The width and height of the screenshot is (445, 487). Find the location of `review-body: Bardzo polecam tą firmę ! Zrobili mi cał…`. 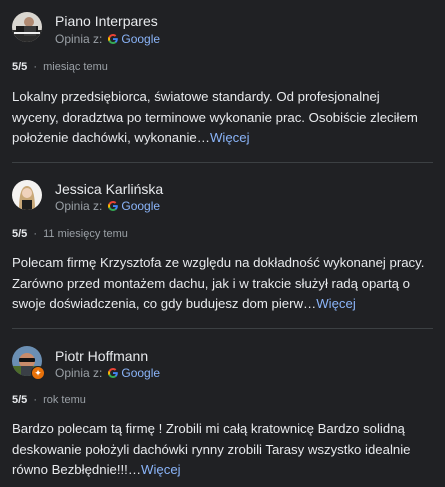

review-body: Bardzo polecam tą firmę ! Zrobili mi cał… is located at coordinates (211, 449).